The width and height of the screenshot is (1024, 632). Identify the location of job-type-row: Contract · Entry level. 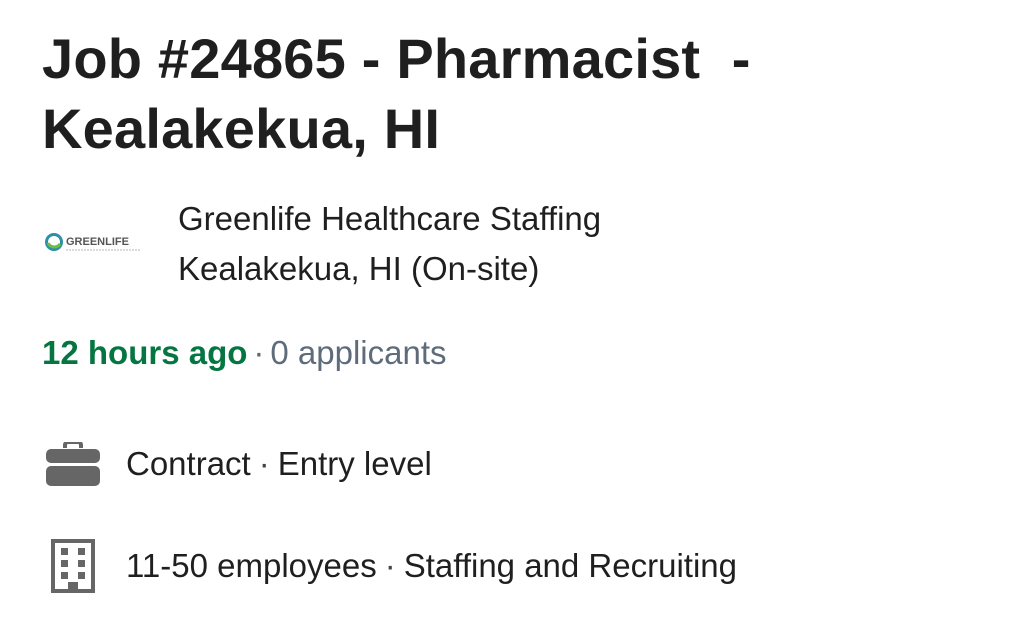
(238, 464).